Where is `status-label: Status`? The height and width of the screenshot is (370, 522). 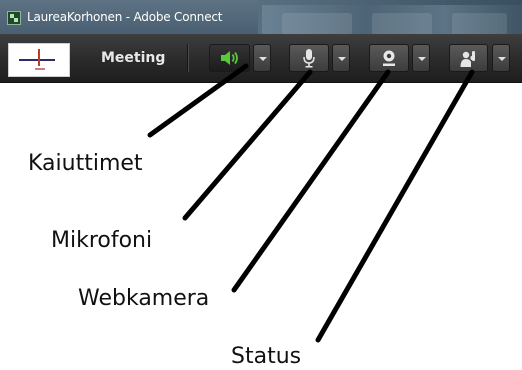
status-label: Status is located at coordinates (266, 356).